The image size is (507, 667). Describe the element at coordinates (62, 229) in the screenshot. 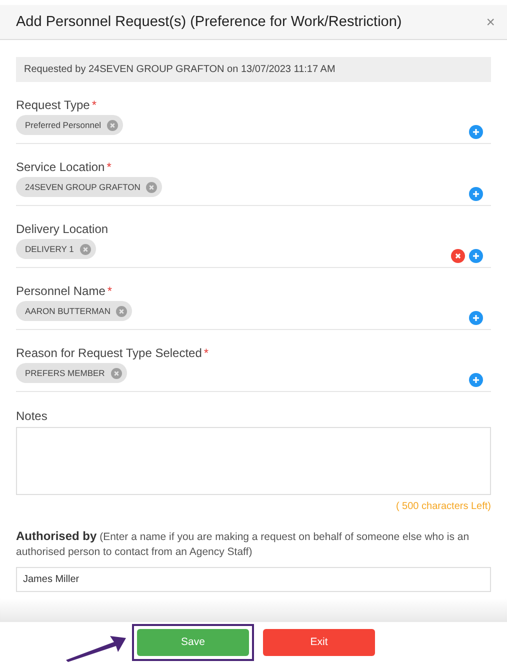

I see `field-label: Delivery Location` at that location.